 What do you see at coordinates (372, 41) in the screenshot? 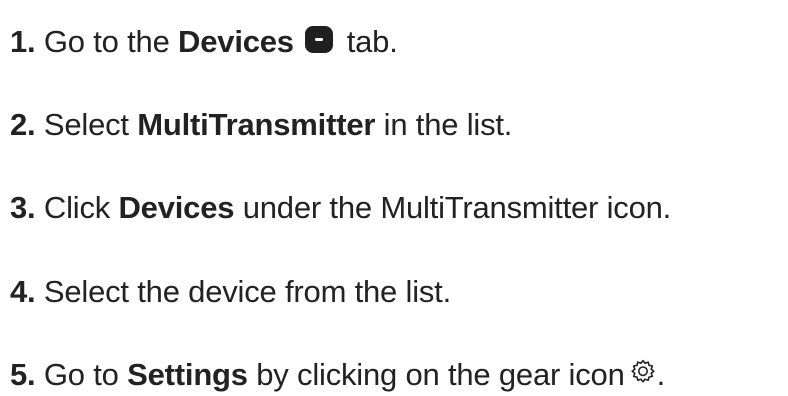
I see `step-text: tab.` at bounding box center [372, 41].